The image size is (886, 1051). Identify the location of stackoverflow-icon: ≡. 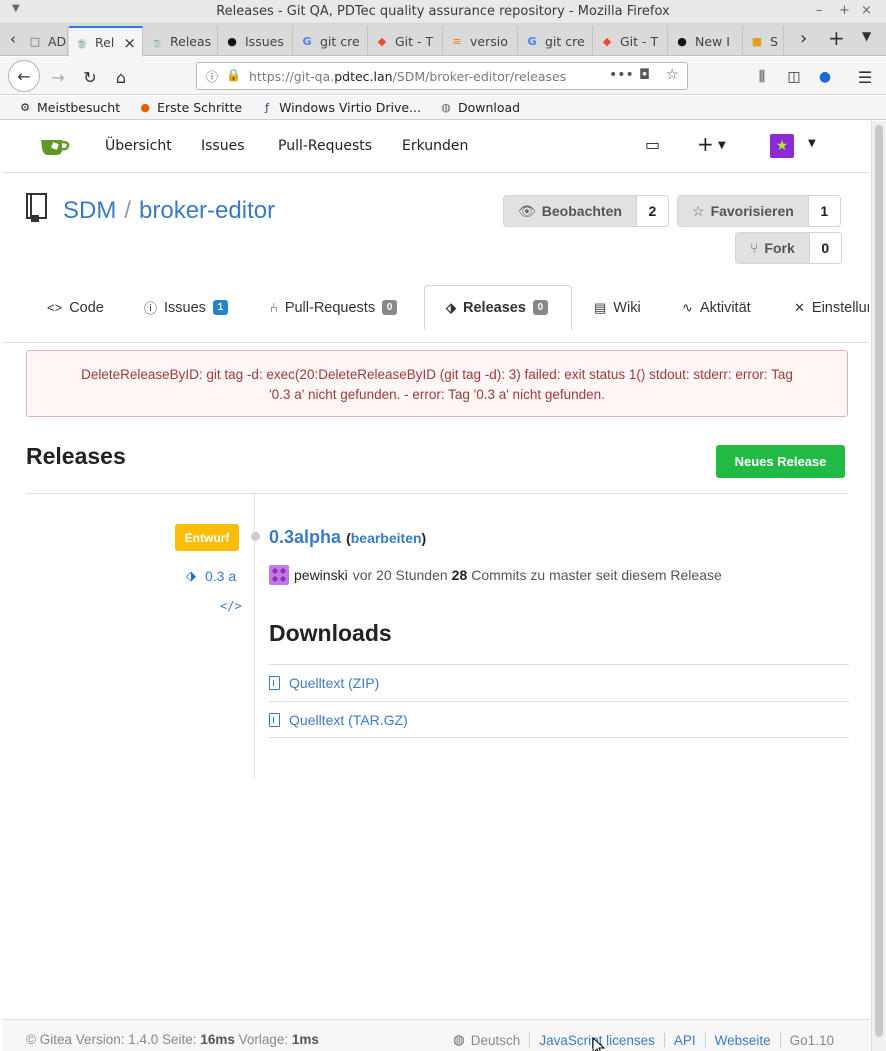
(457, 41).